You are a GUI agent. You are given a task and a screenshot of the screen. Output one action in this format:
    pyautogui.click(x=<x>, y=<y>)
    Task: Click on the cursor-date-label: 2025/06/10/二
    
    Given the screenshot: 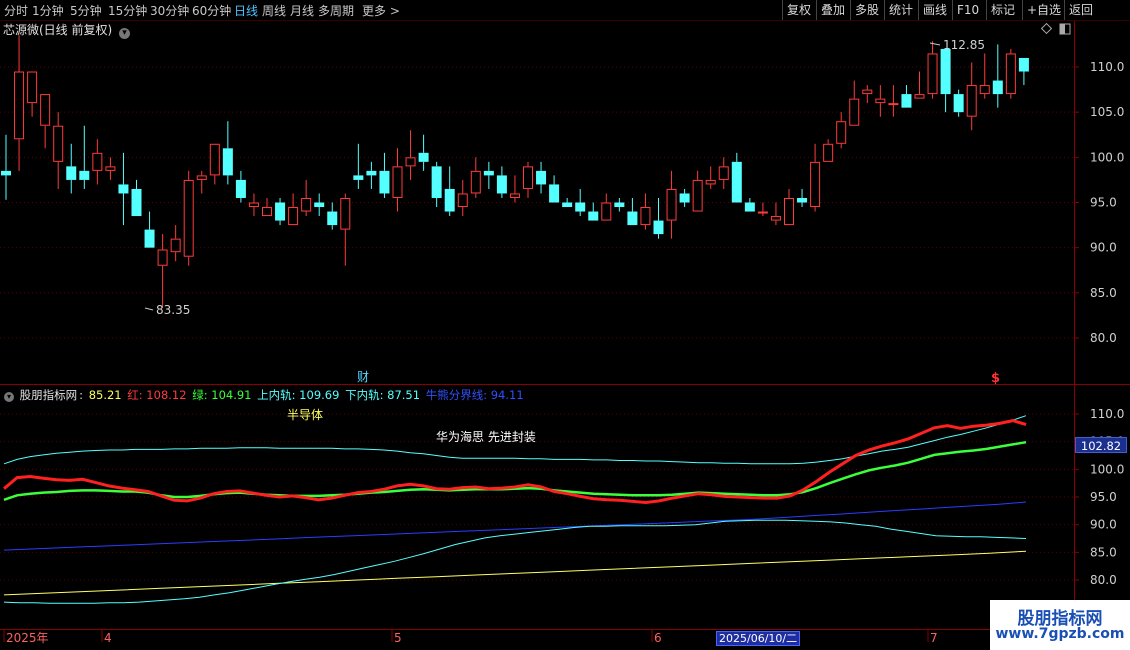 What is the action you would take?
    pyautogui.click(x=758, y=638)
    